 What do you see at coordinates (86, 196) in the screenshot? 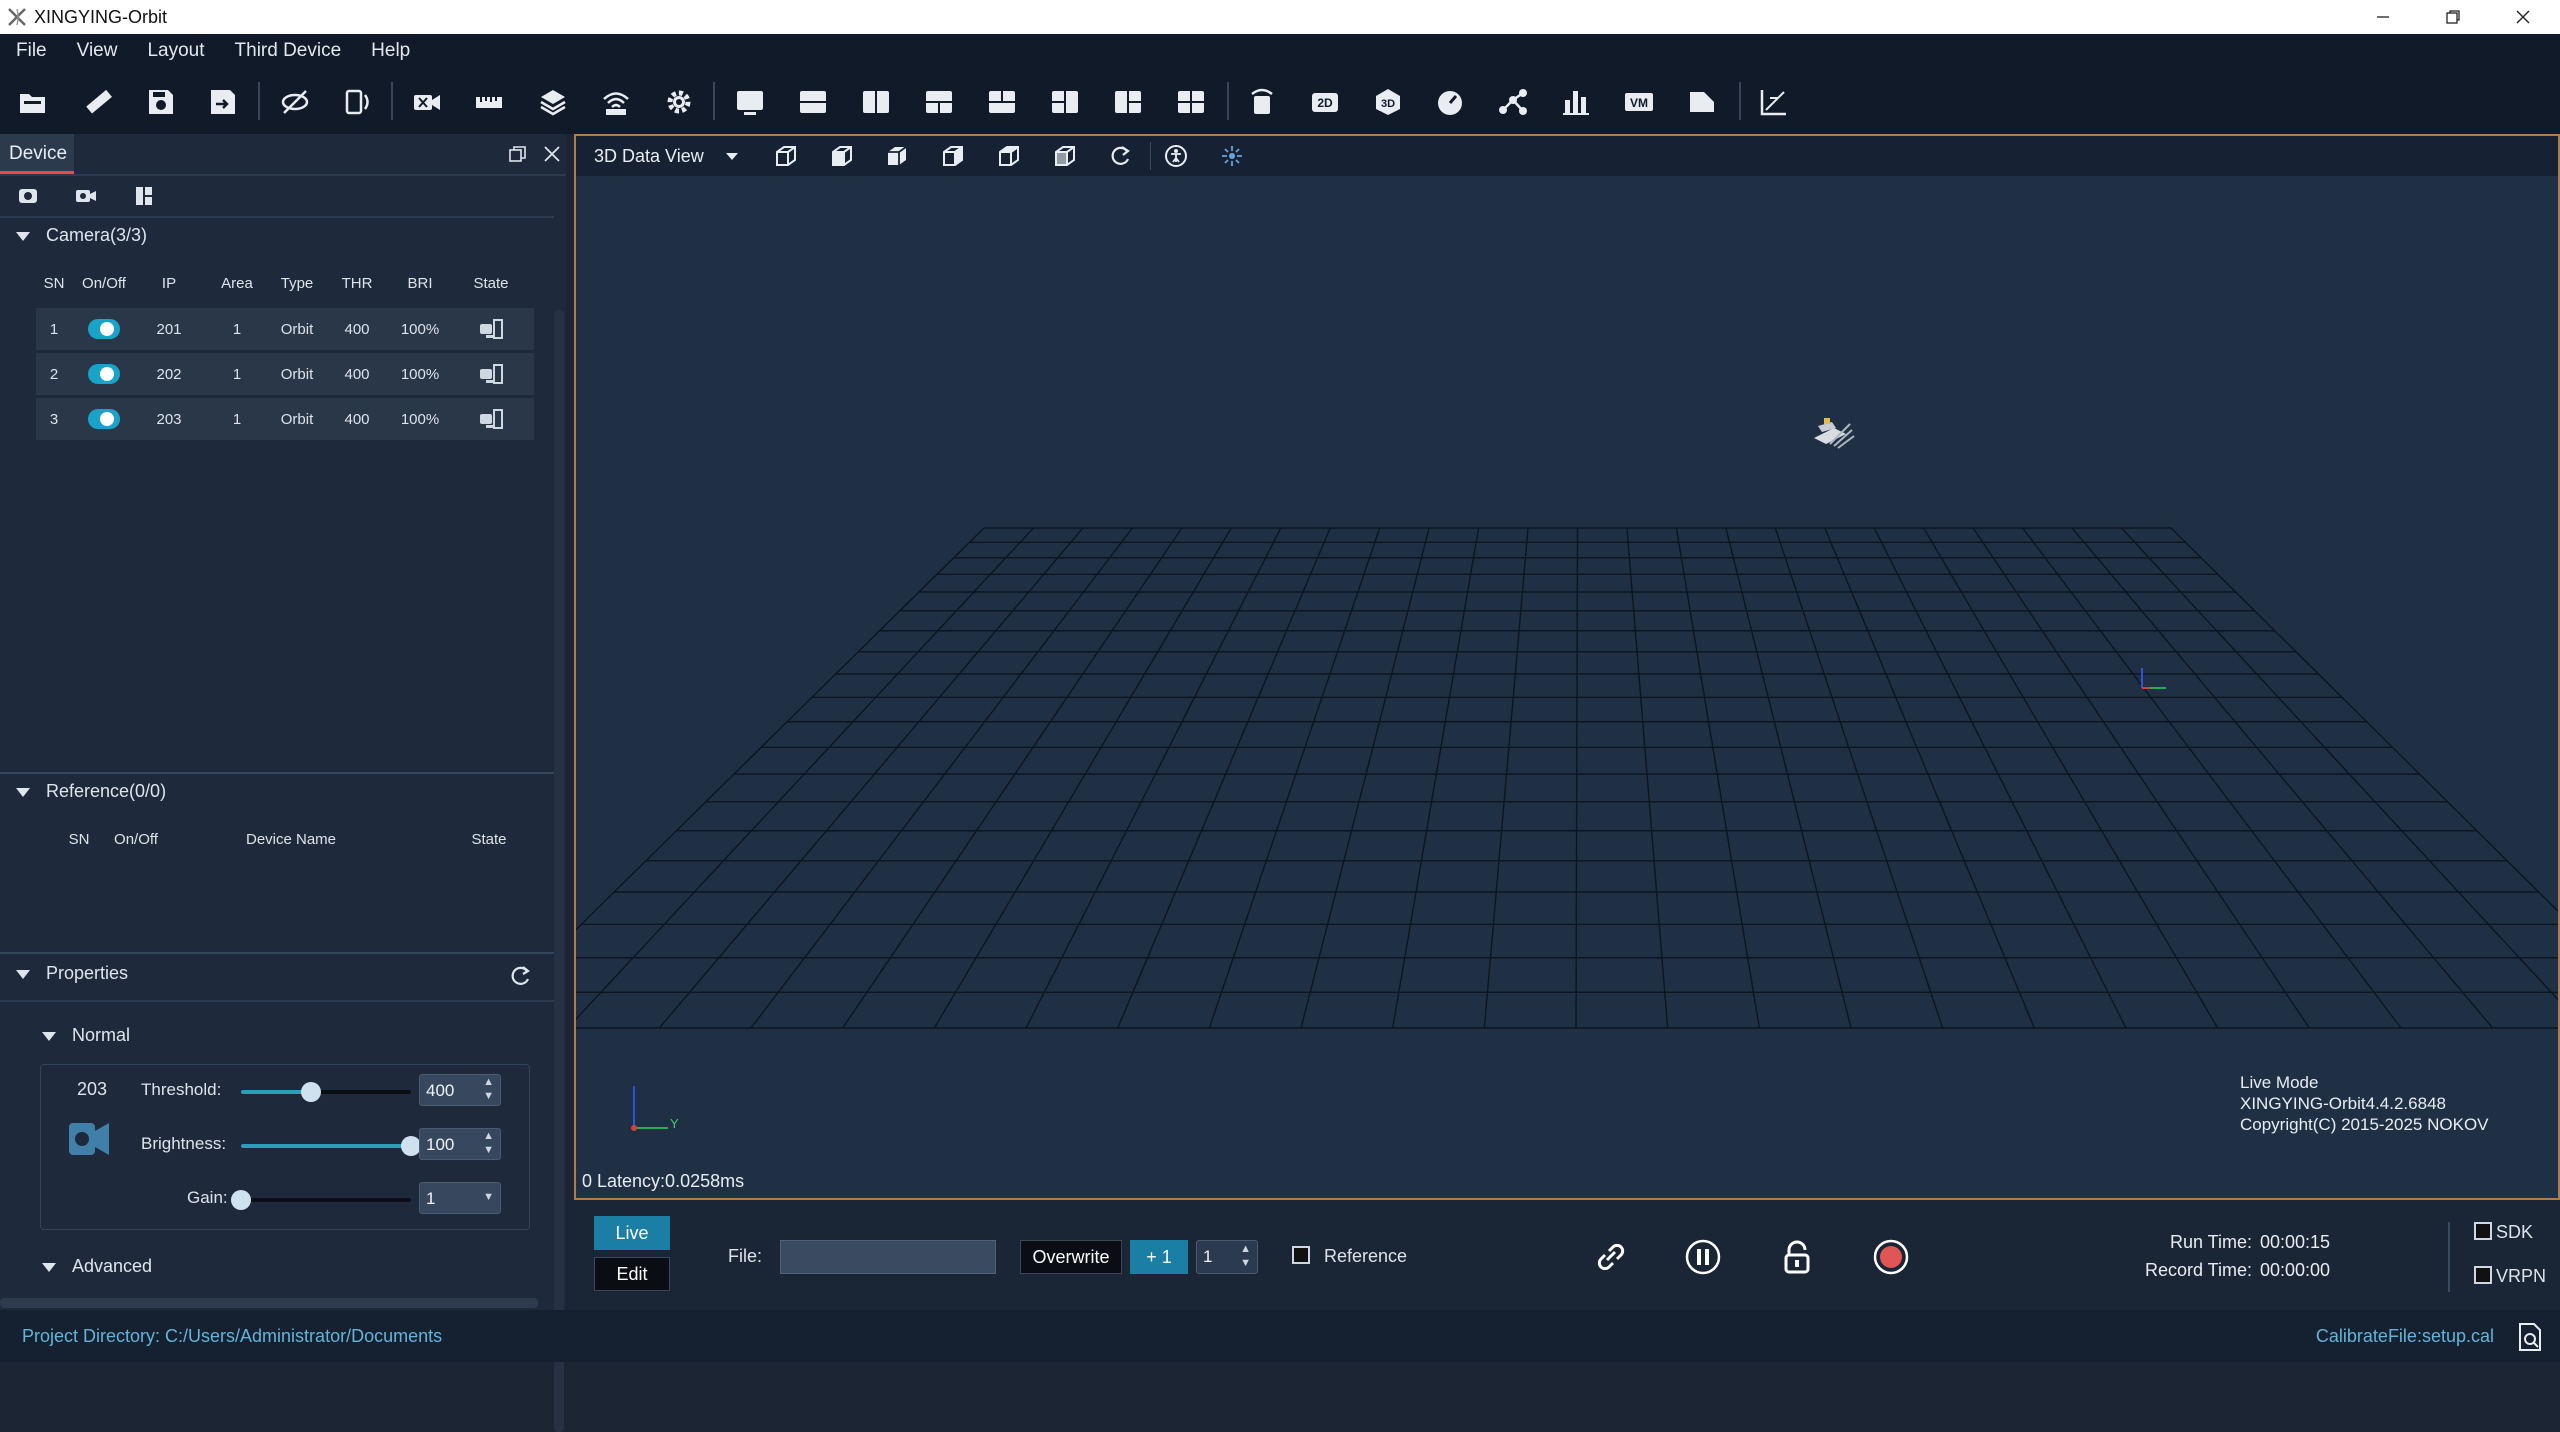
I see `camera-view-icon` at bounding box center [86, 196].